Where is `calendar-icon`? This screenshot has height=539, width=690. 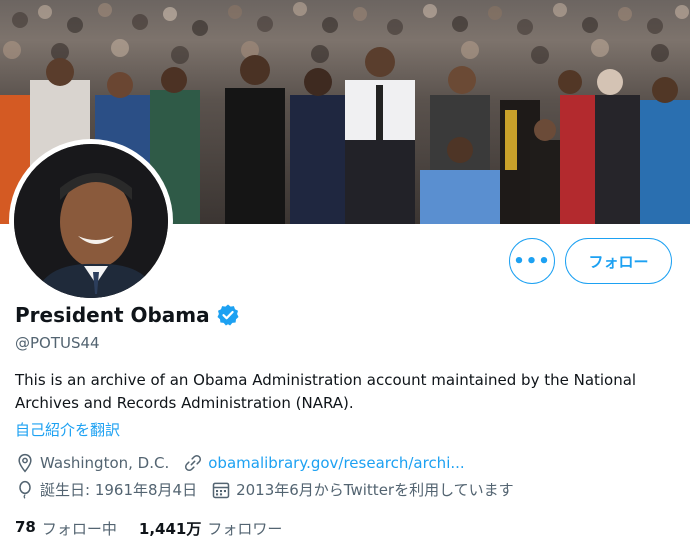 calendar-icon is located at coordinates (221, 490).